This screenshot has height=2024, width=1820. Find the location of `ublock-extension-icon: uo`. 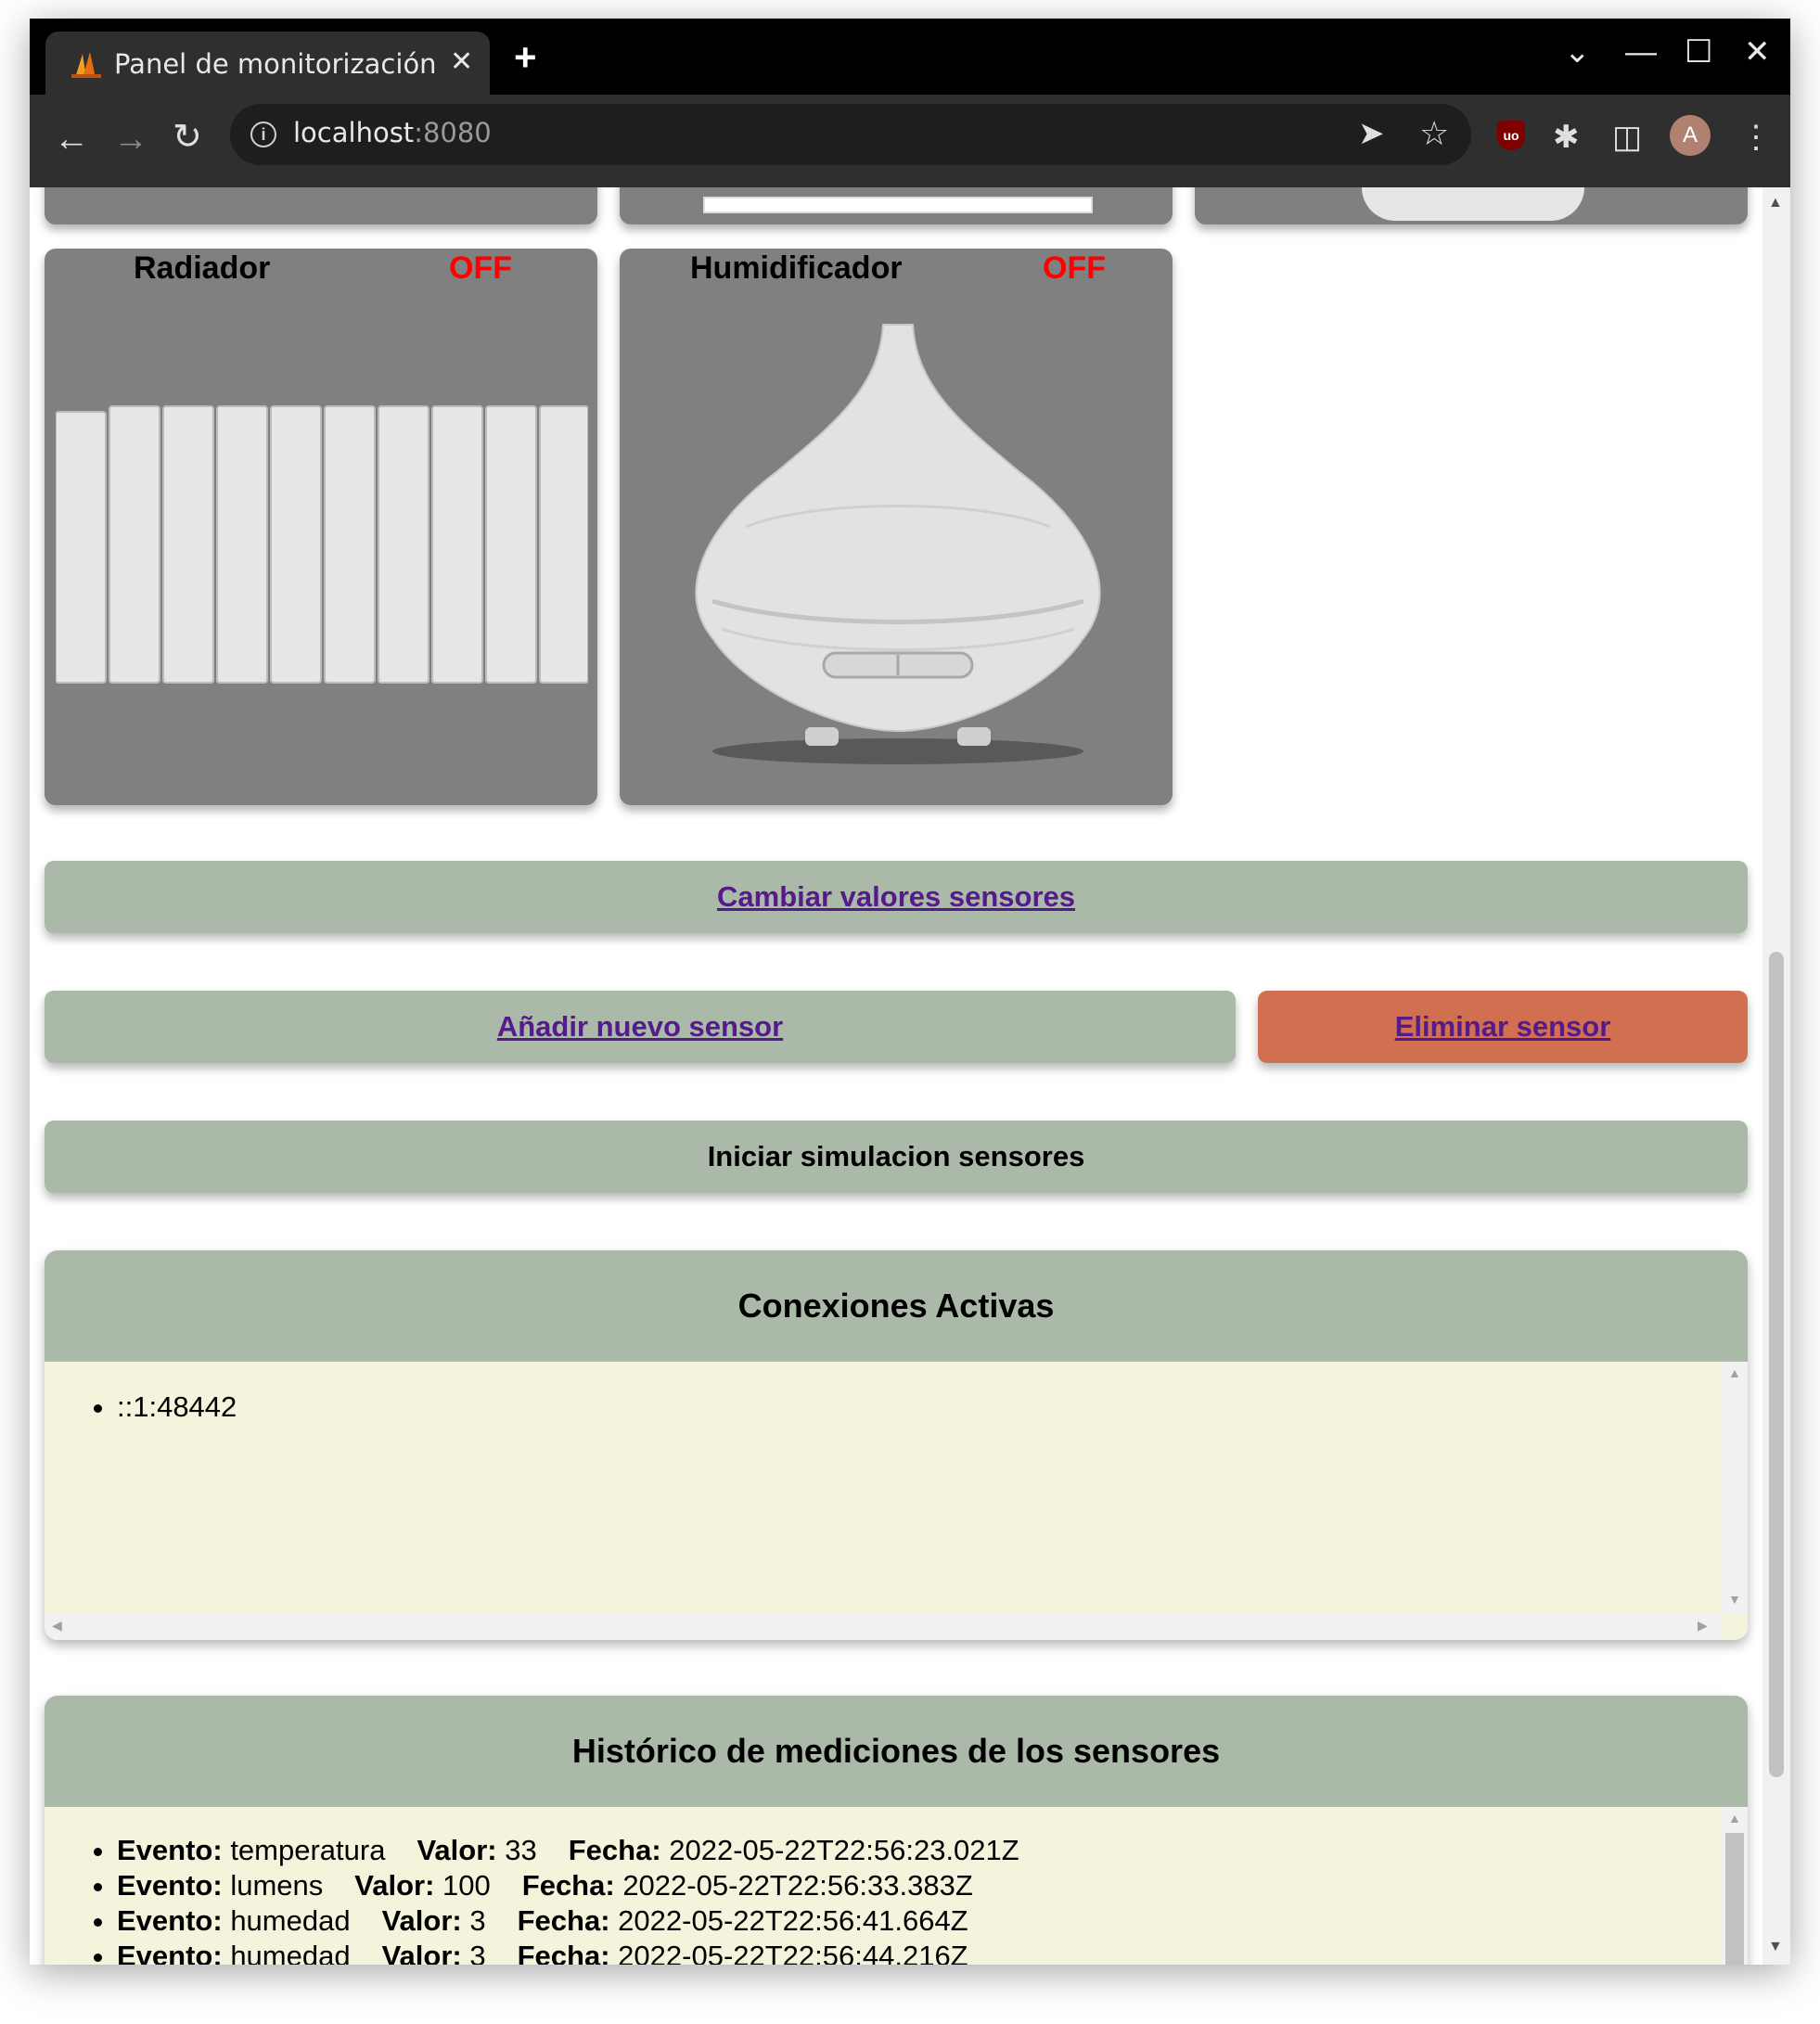

ublock-extension-icon: uo is located at coordinates (1511, 136).